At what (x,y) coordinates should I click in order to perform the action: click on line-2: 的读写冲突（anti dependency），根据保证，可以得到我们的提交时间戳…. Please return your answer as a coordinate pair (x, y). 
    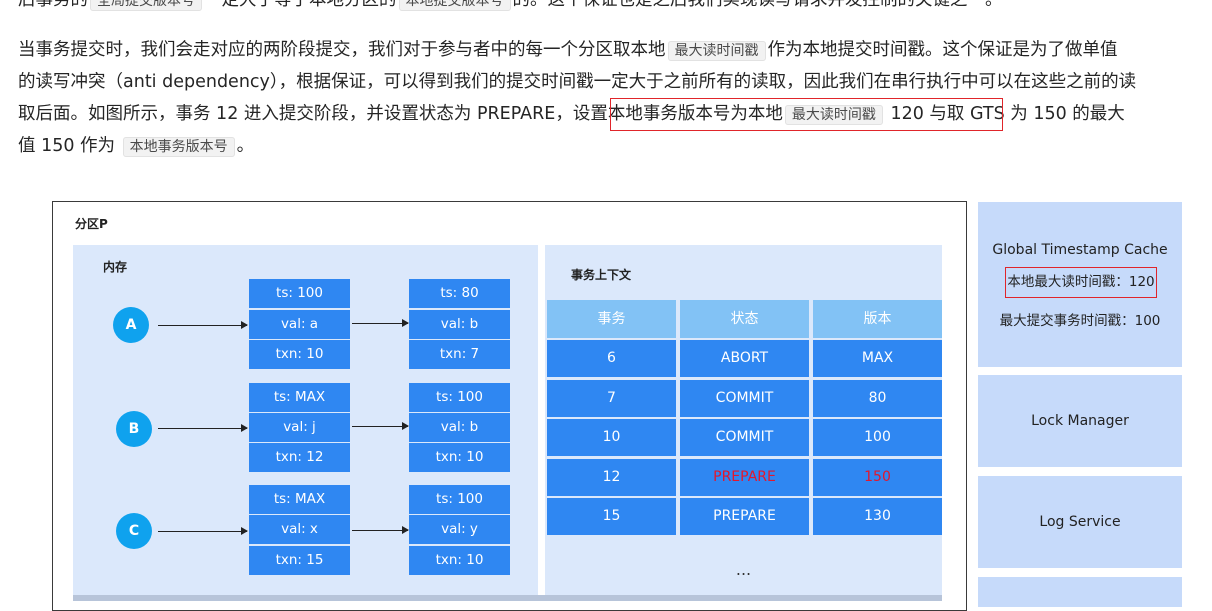
    Looking at the image, I should click on (577, 82).